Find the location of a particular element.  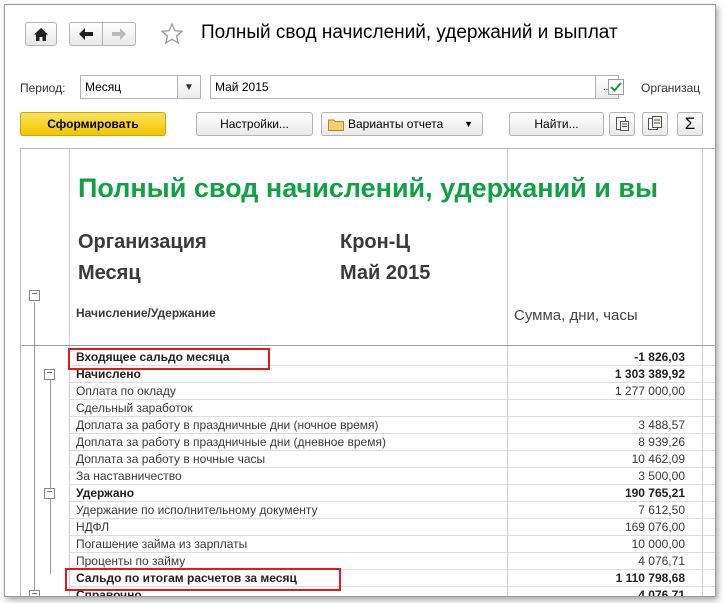

table-row: НДФЛ 169 076,00 is located at coordinates (392, 527).